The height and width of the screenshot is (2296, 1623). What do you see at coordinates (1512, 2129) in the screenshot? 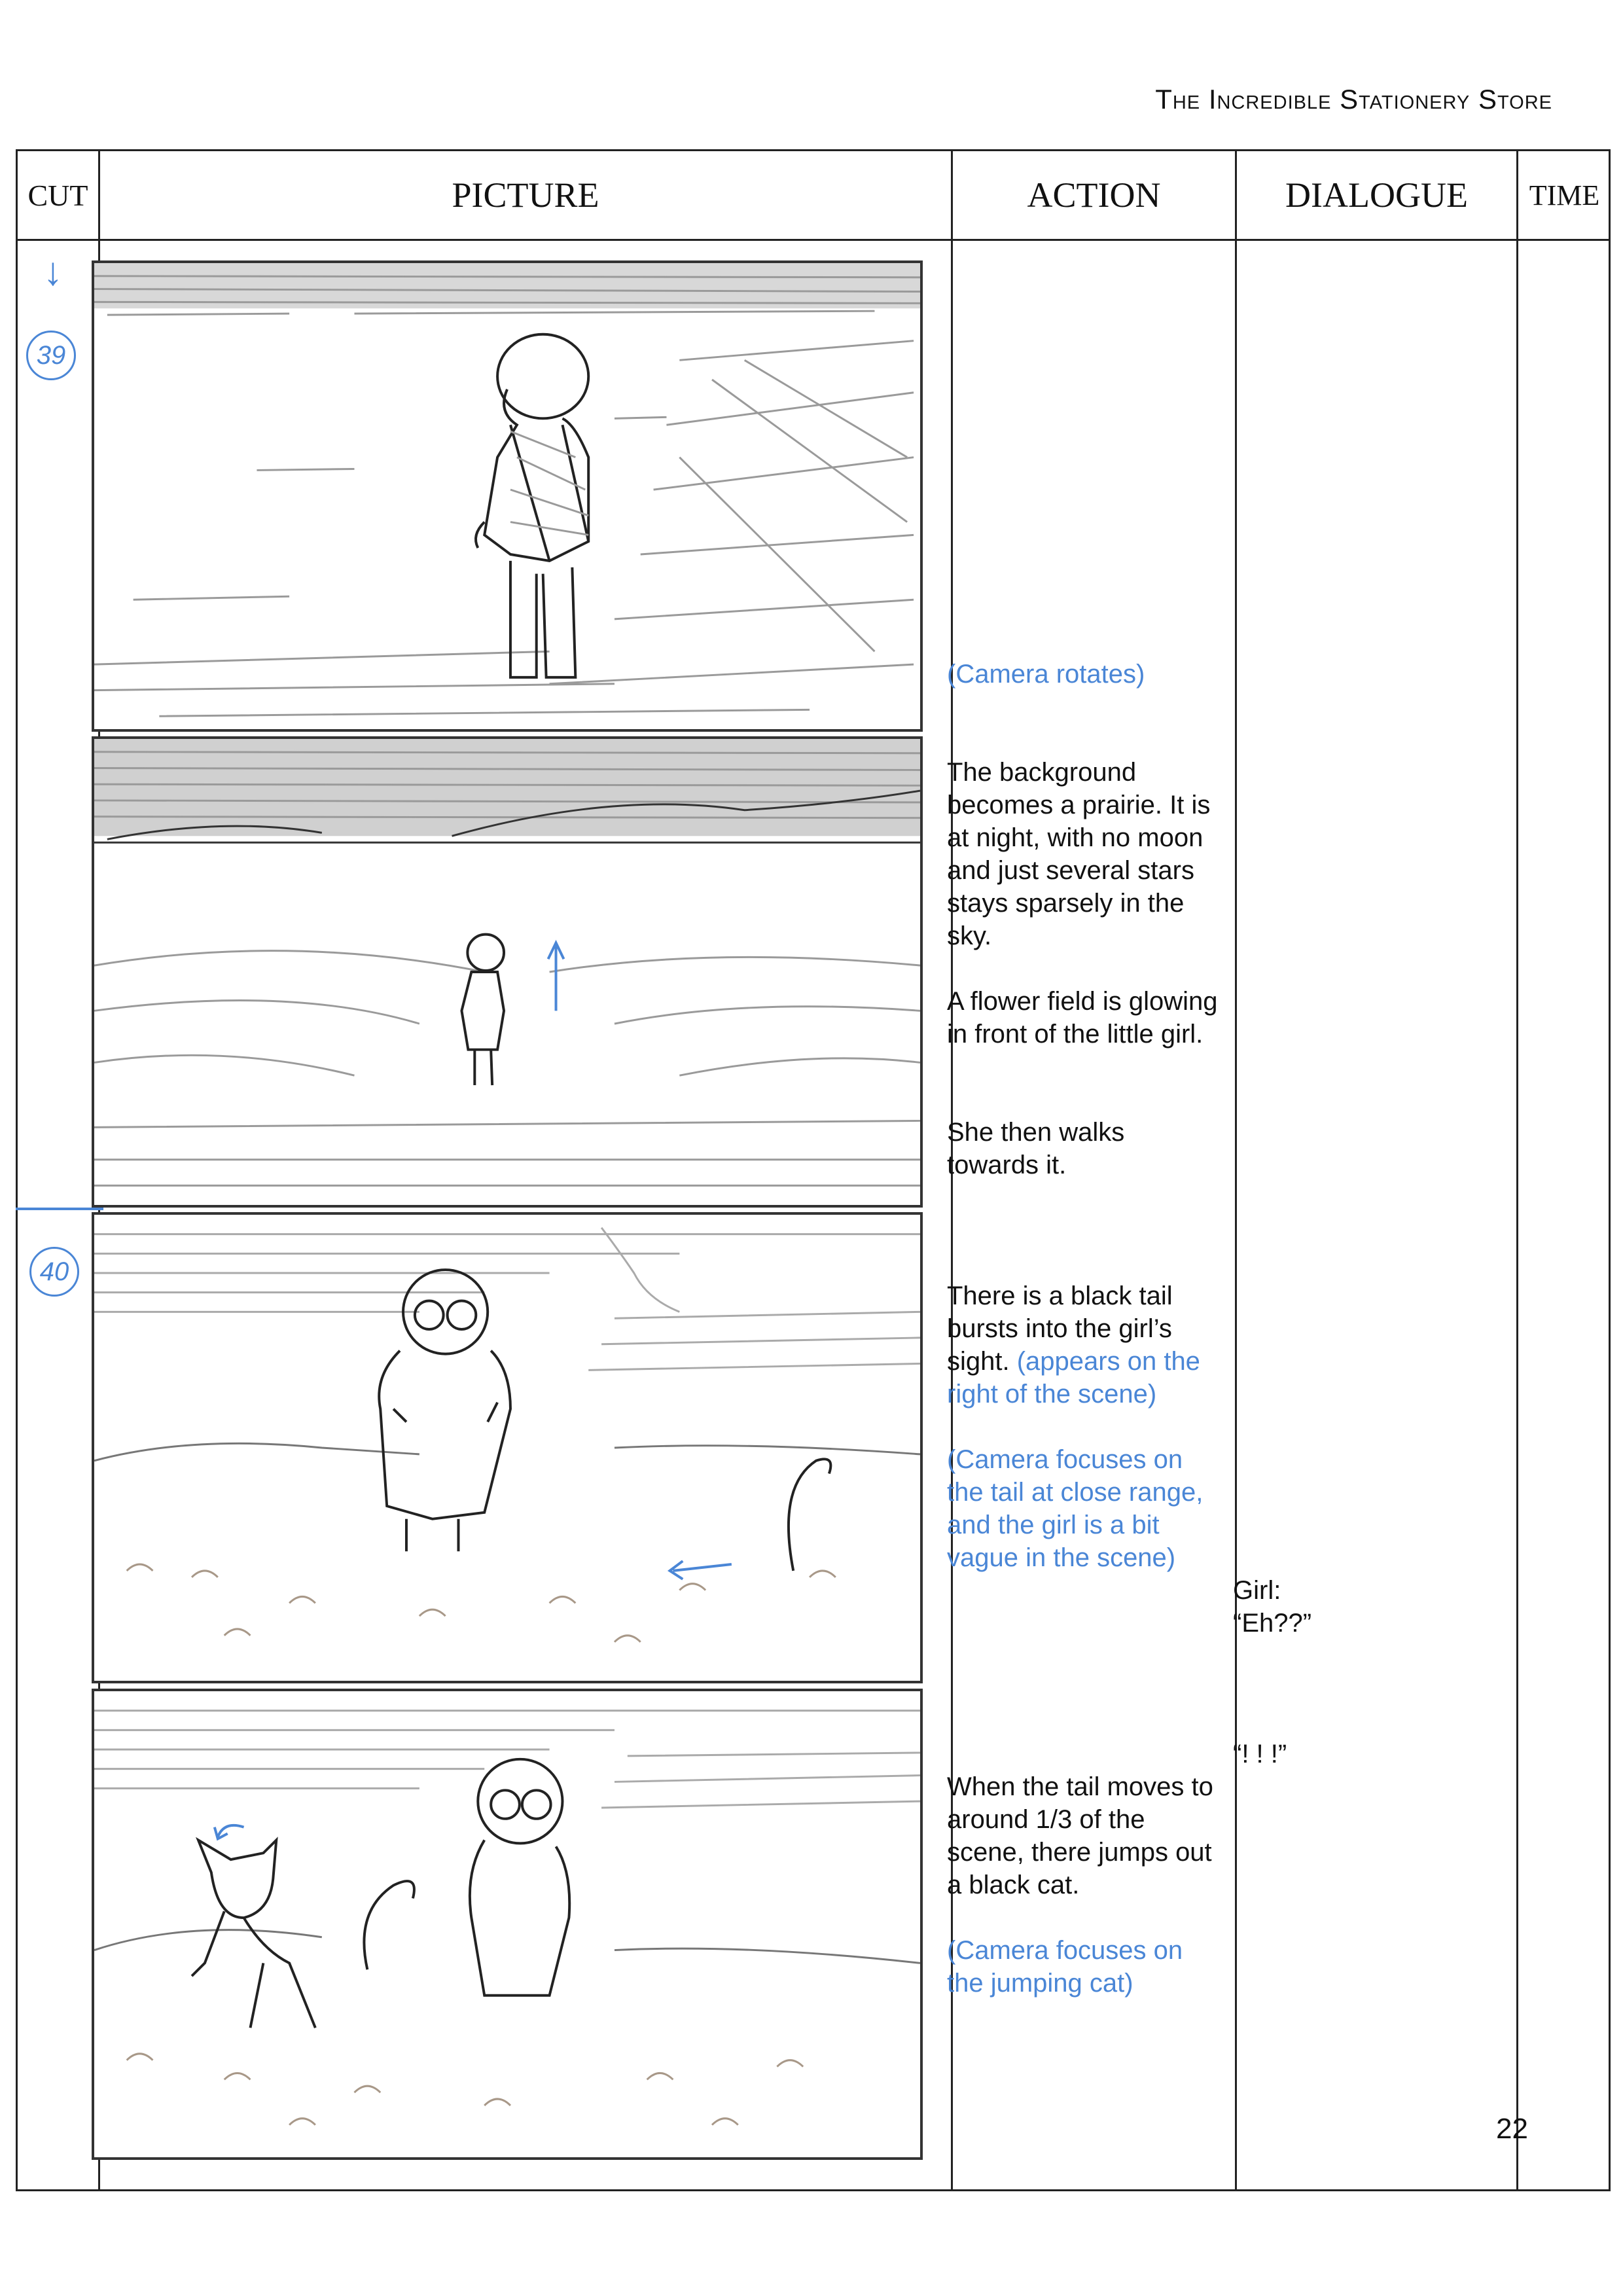
I see `page-number: 22` at bounding box center [1512, 2129].